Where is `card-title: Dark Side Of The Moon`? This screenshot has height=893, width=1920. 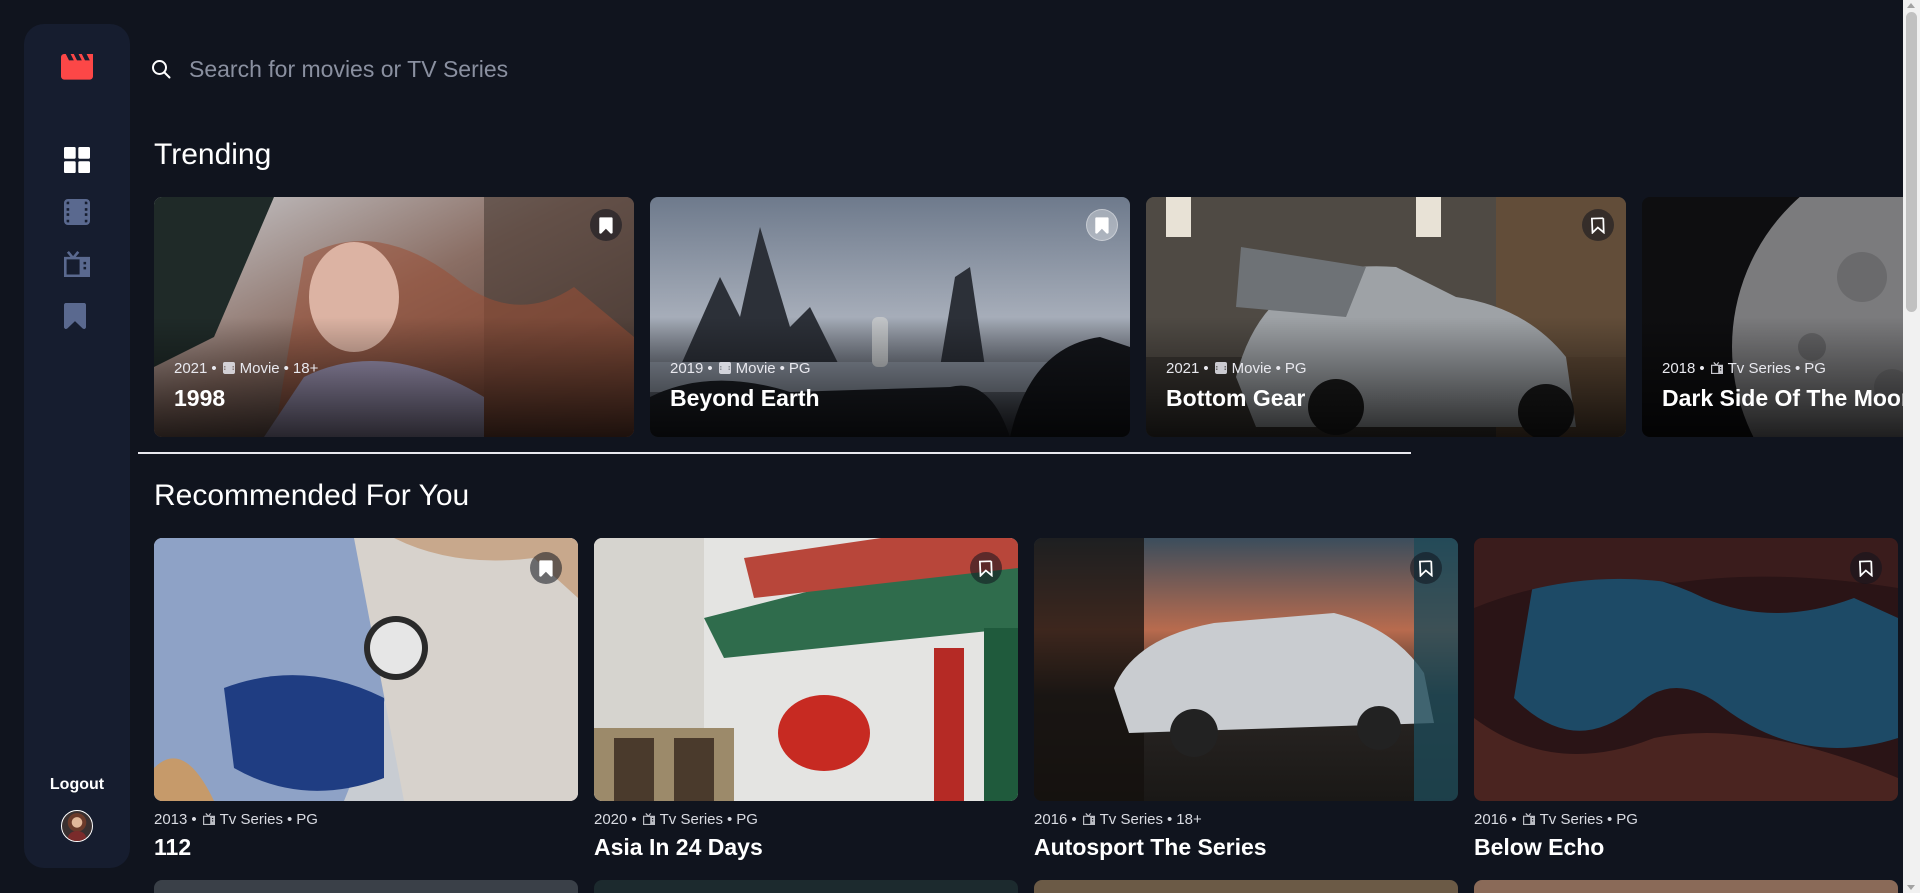
card-title: Dark Side Of The Moon is located at coordinates (1783, 398).